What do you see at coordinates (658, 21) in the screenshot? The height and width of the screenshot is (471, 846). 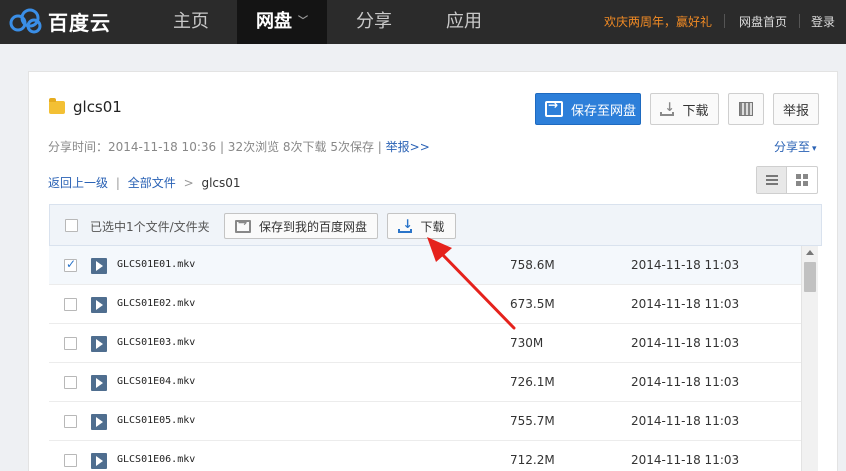 I see `promo-link: 欢庆两周年，赢好礼` at bounding box center [658, 21].